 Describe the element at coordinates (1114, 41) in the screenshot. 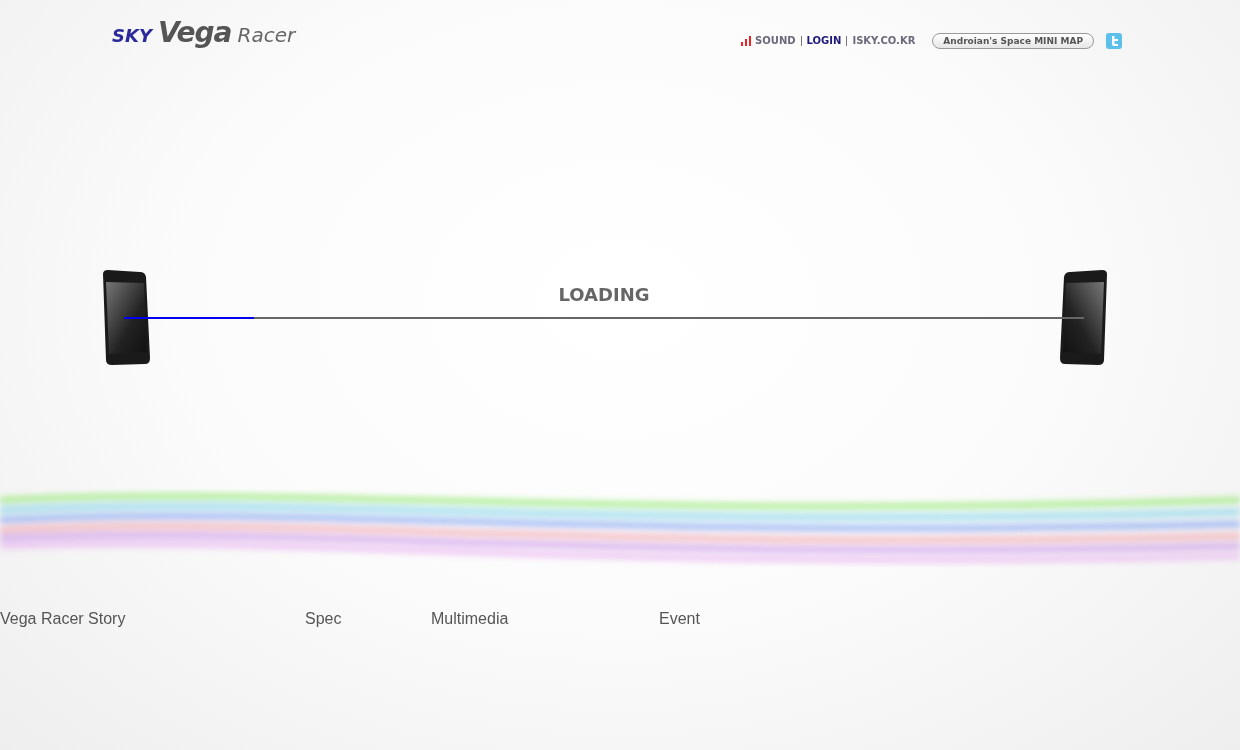

I see `bird-icon` at that location.